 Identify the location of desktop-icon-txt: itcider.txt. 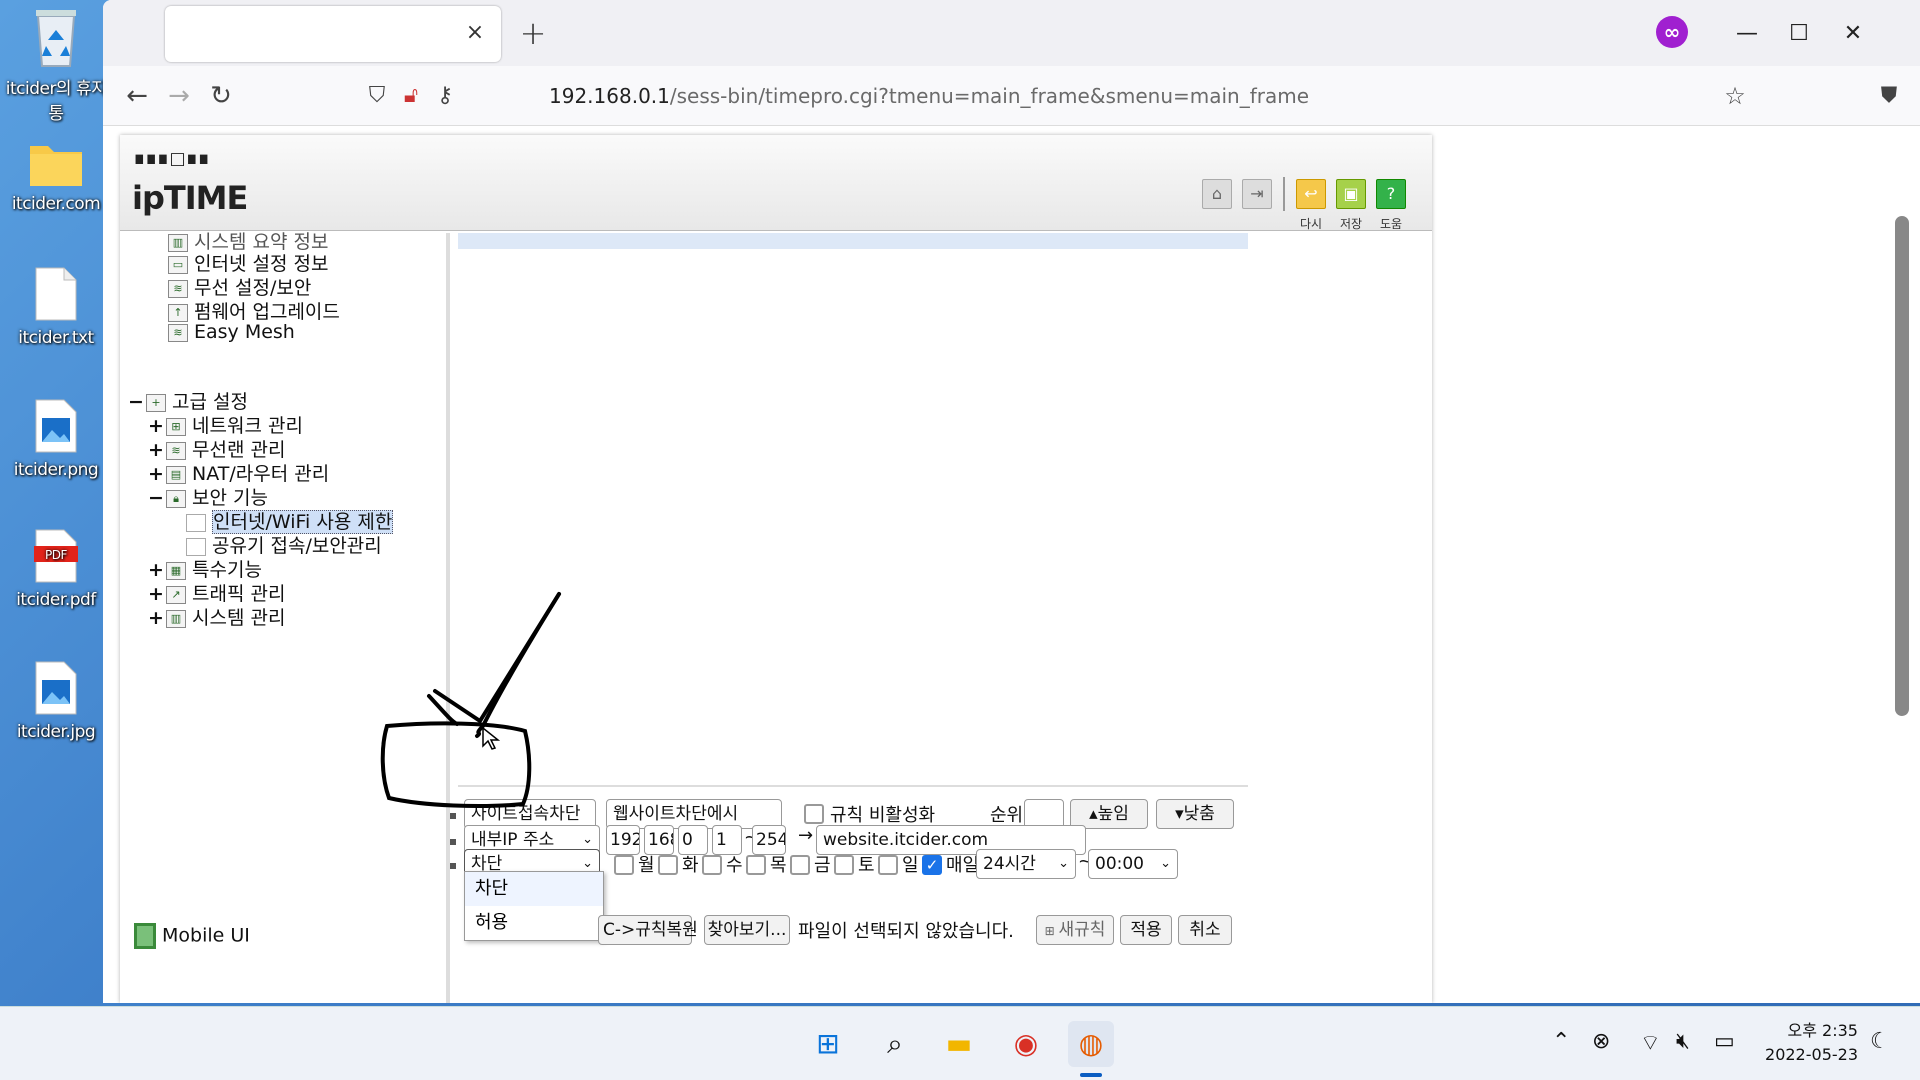
(56, 307).